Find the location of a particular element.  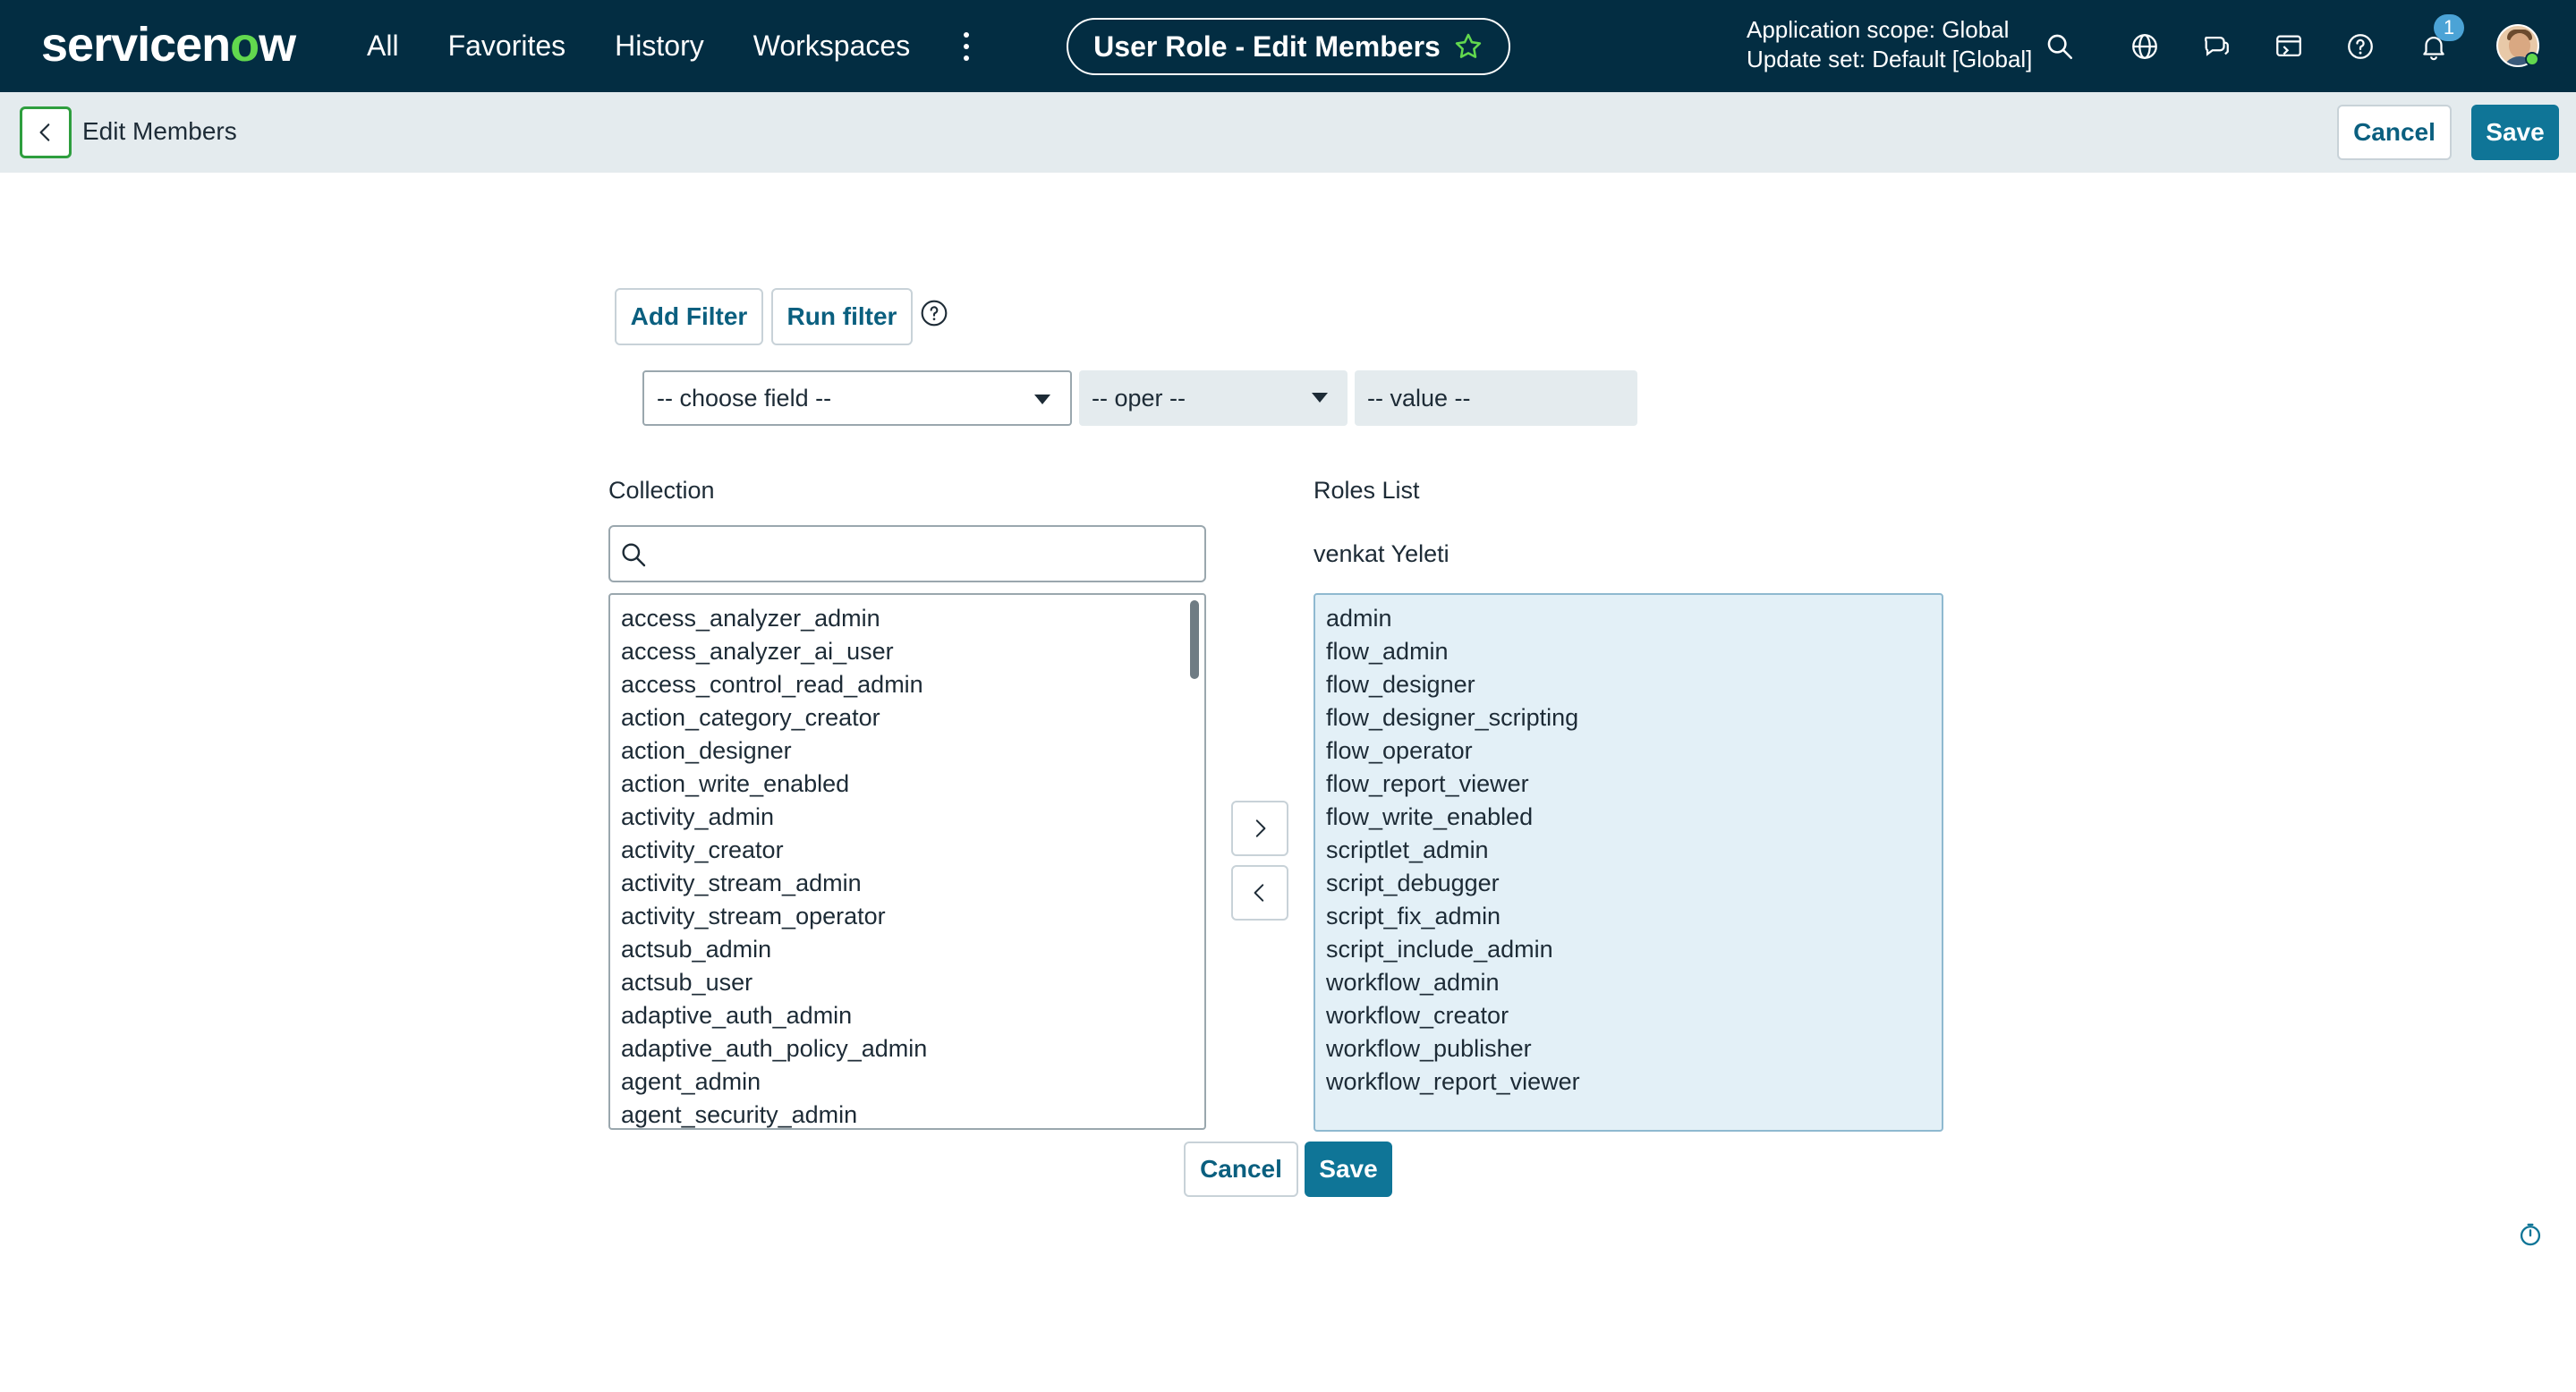

list-item: action_category_creator is located at coordinates (907, 717).